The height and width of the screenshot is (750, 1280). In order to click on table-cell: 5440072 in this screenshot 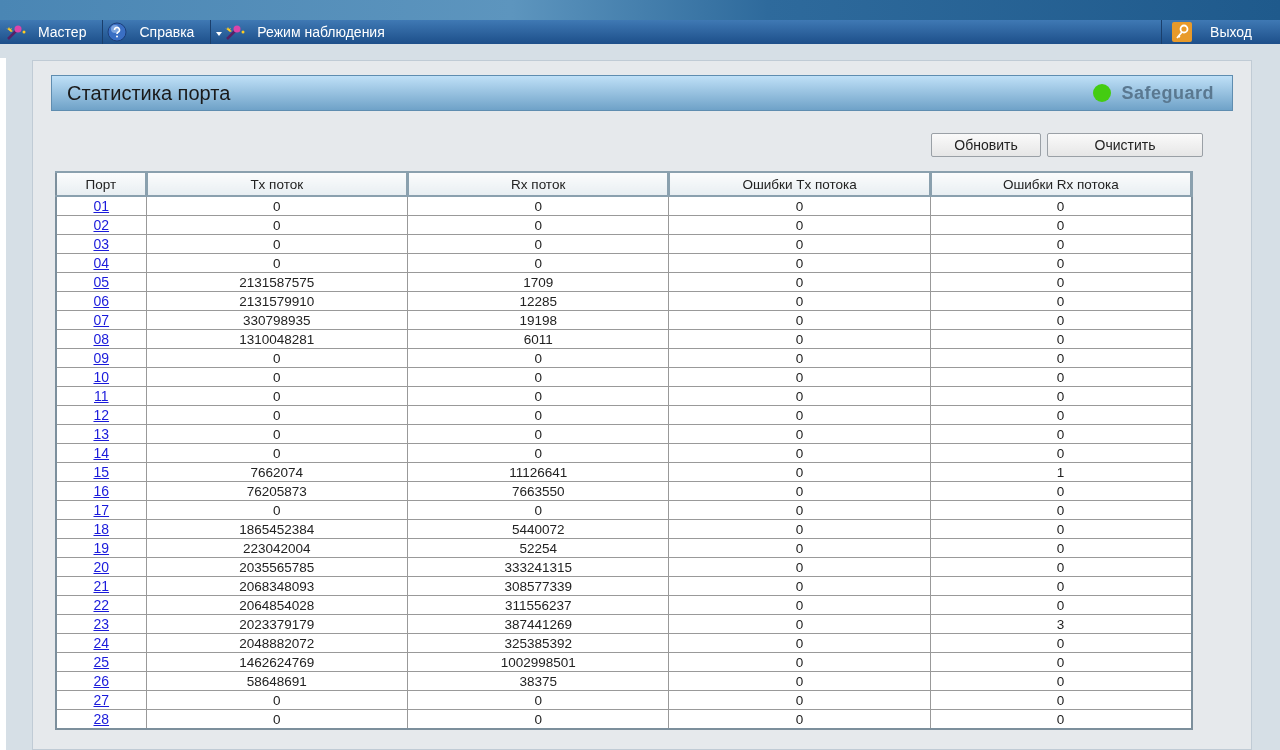, I will do `click(538, 529)`.